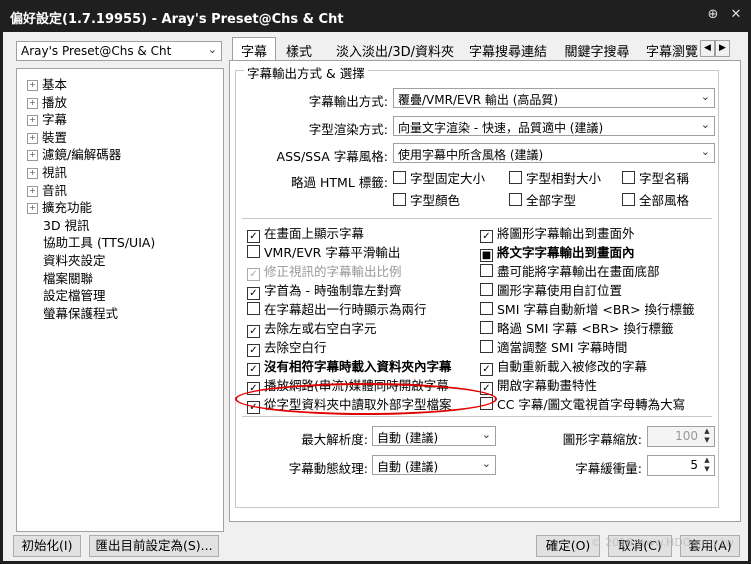 The image size is (751, 564). I want to click on html-tag-font-relative-size: 字型相對大小, so click(555, 179).